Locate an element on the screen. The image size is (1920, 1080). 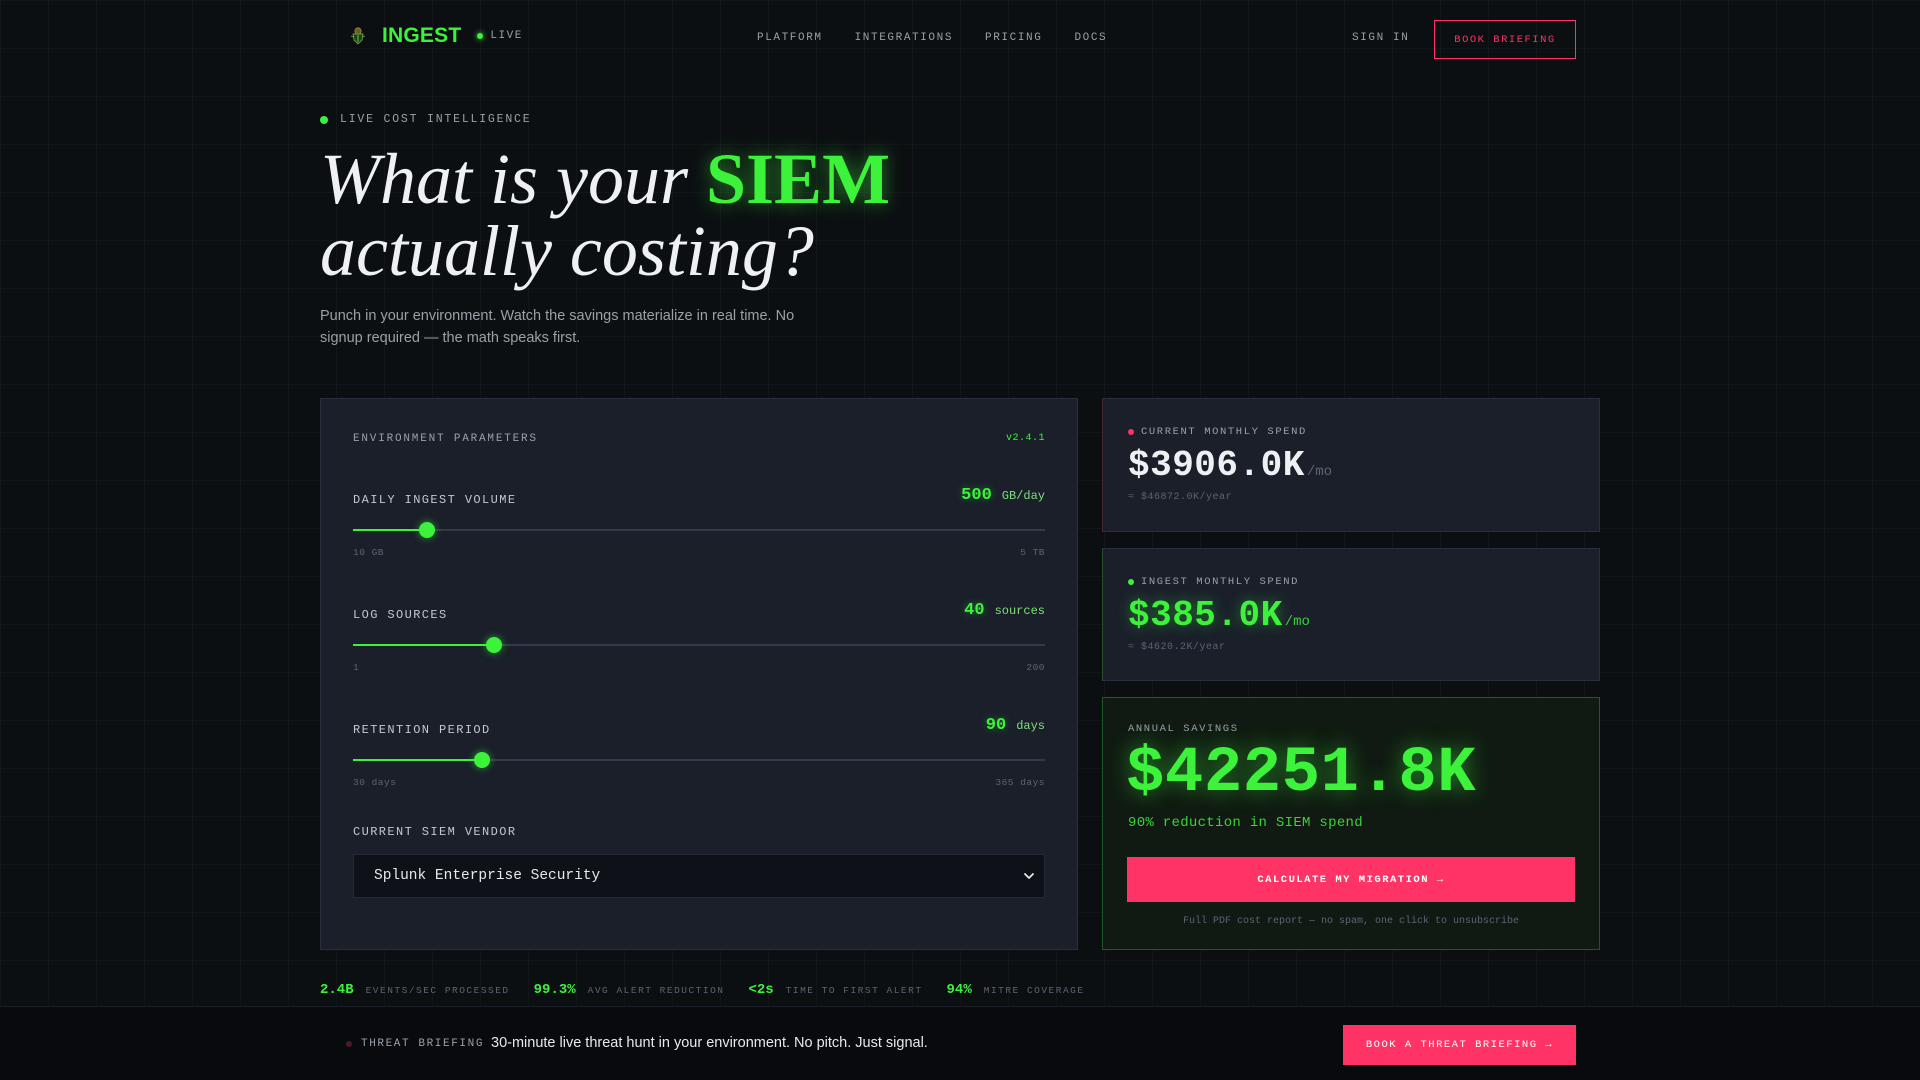
nav-link-platform: PLATFORM is located at coordinates (790, 38).